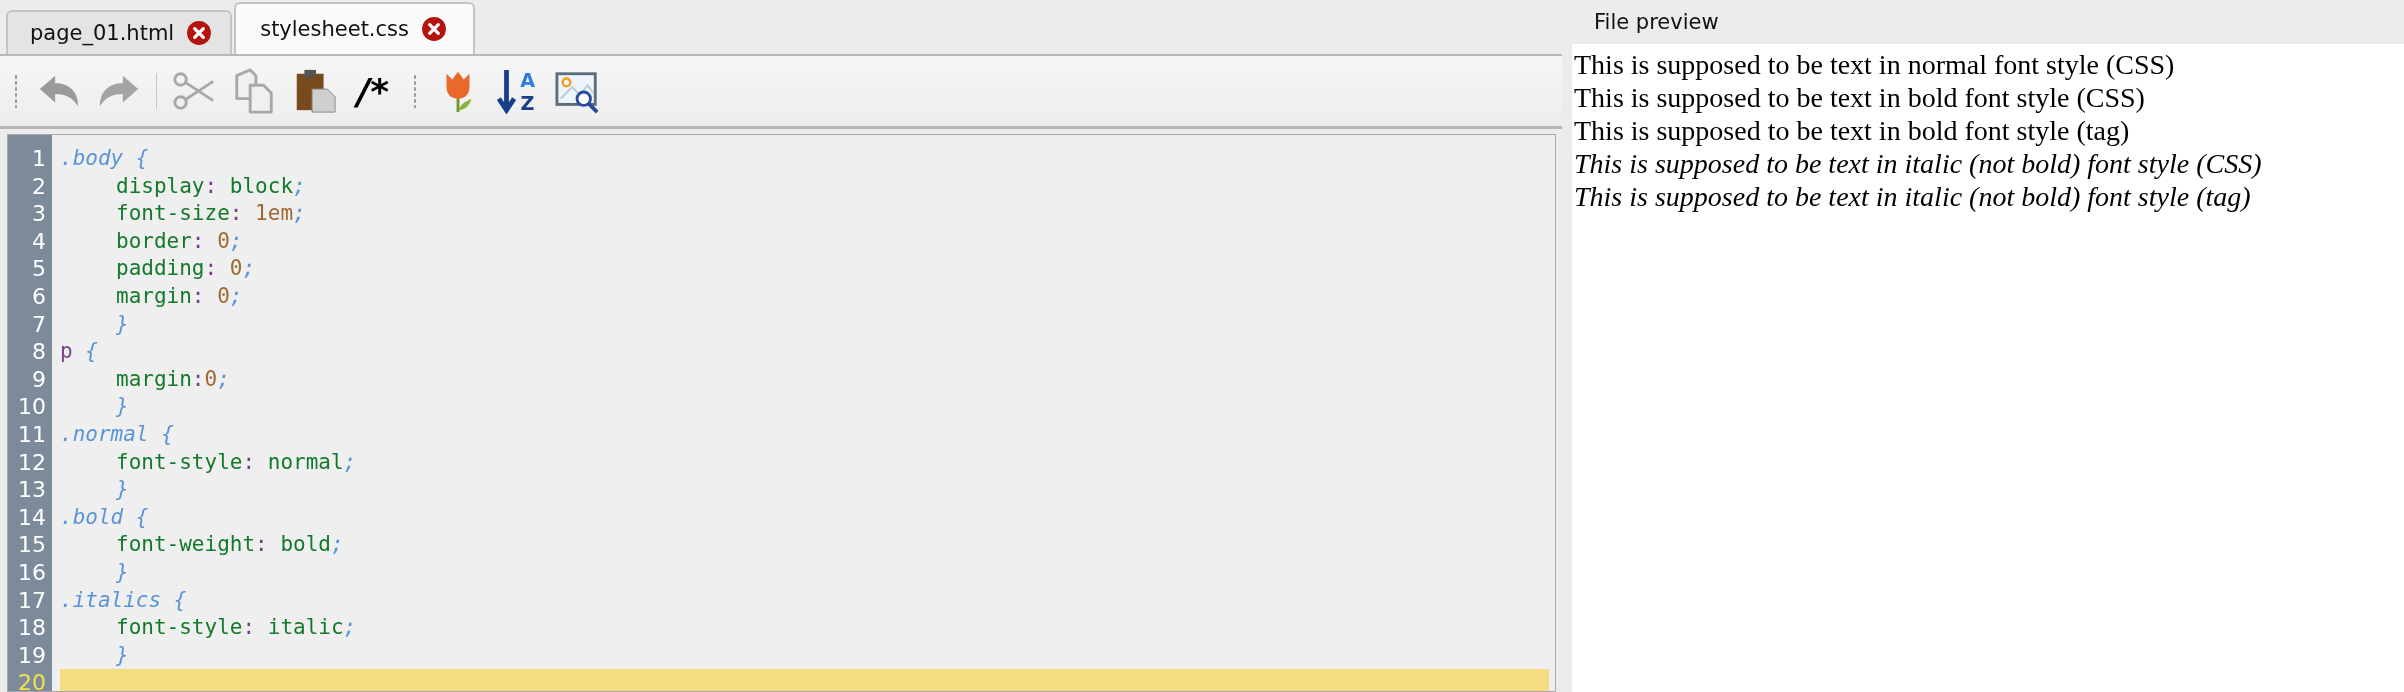 The width and height of the screenshot is (2404, 692). Describe the element at coordinates (179, 295) in the screenshot. I see `code-line: margin: 0;` at that location.